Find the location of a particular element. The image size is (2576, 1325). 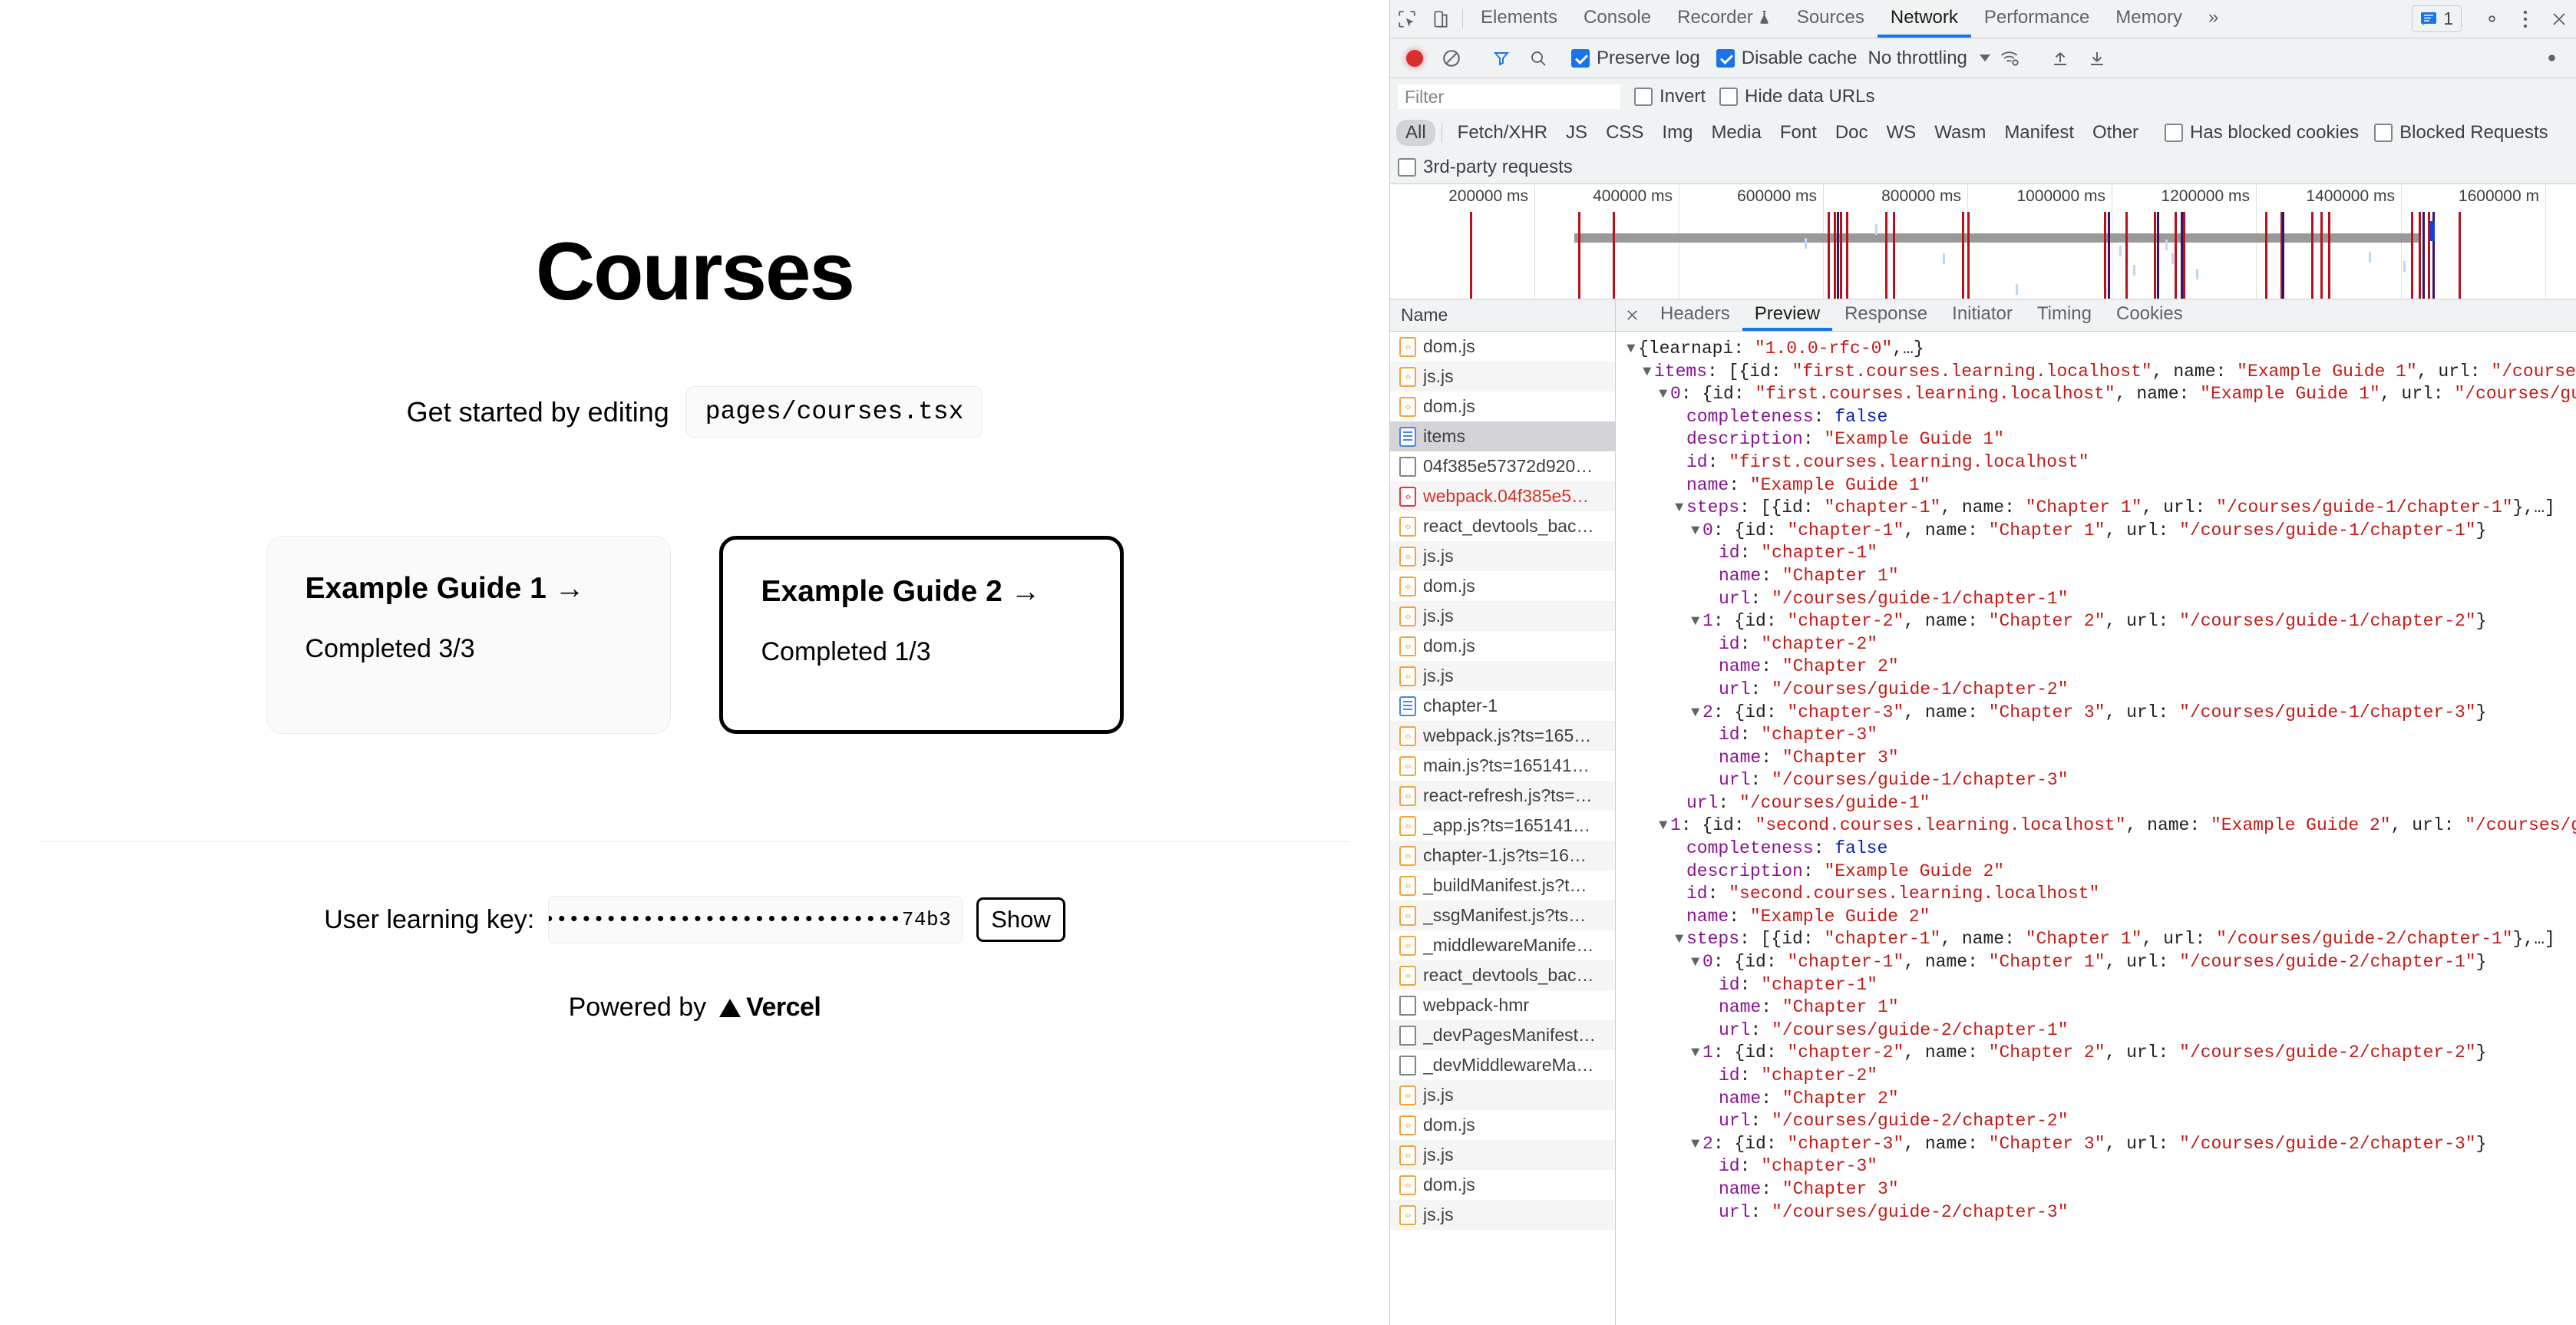

type-filter-fetch-xhr: Fetch/XHR is located at coordinates (1502, 133).